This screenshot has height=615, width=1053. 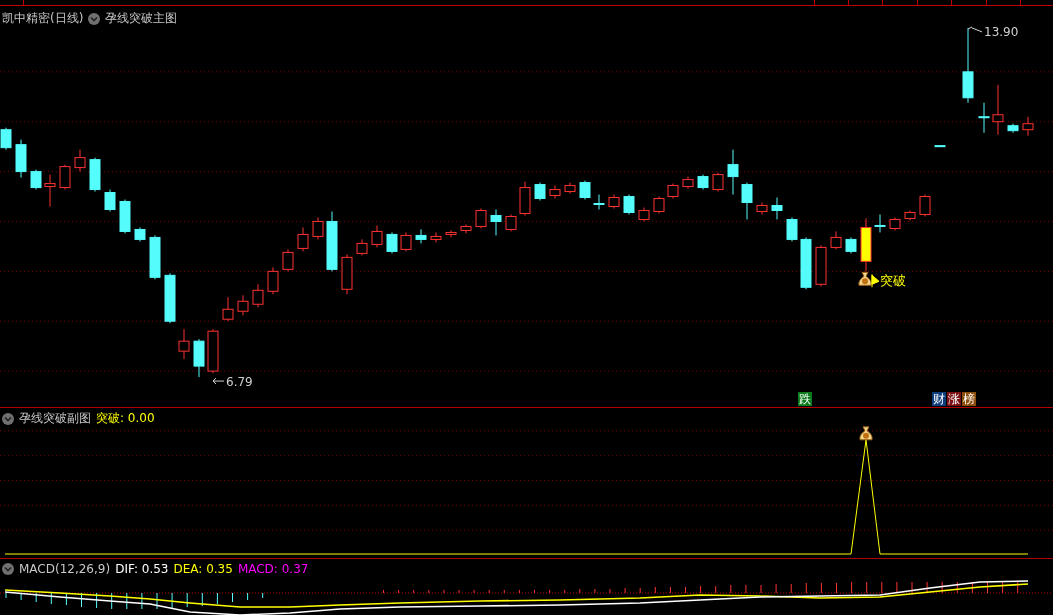 What do you see at coordinates (939, 399) in the screenshot?
I see `event-marker: 财` at bounding box center [939, 399].